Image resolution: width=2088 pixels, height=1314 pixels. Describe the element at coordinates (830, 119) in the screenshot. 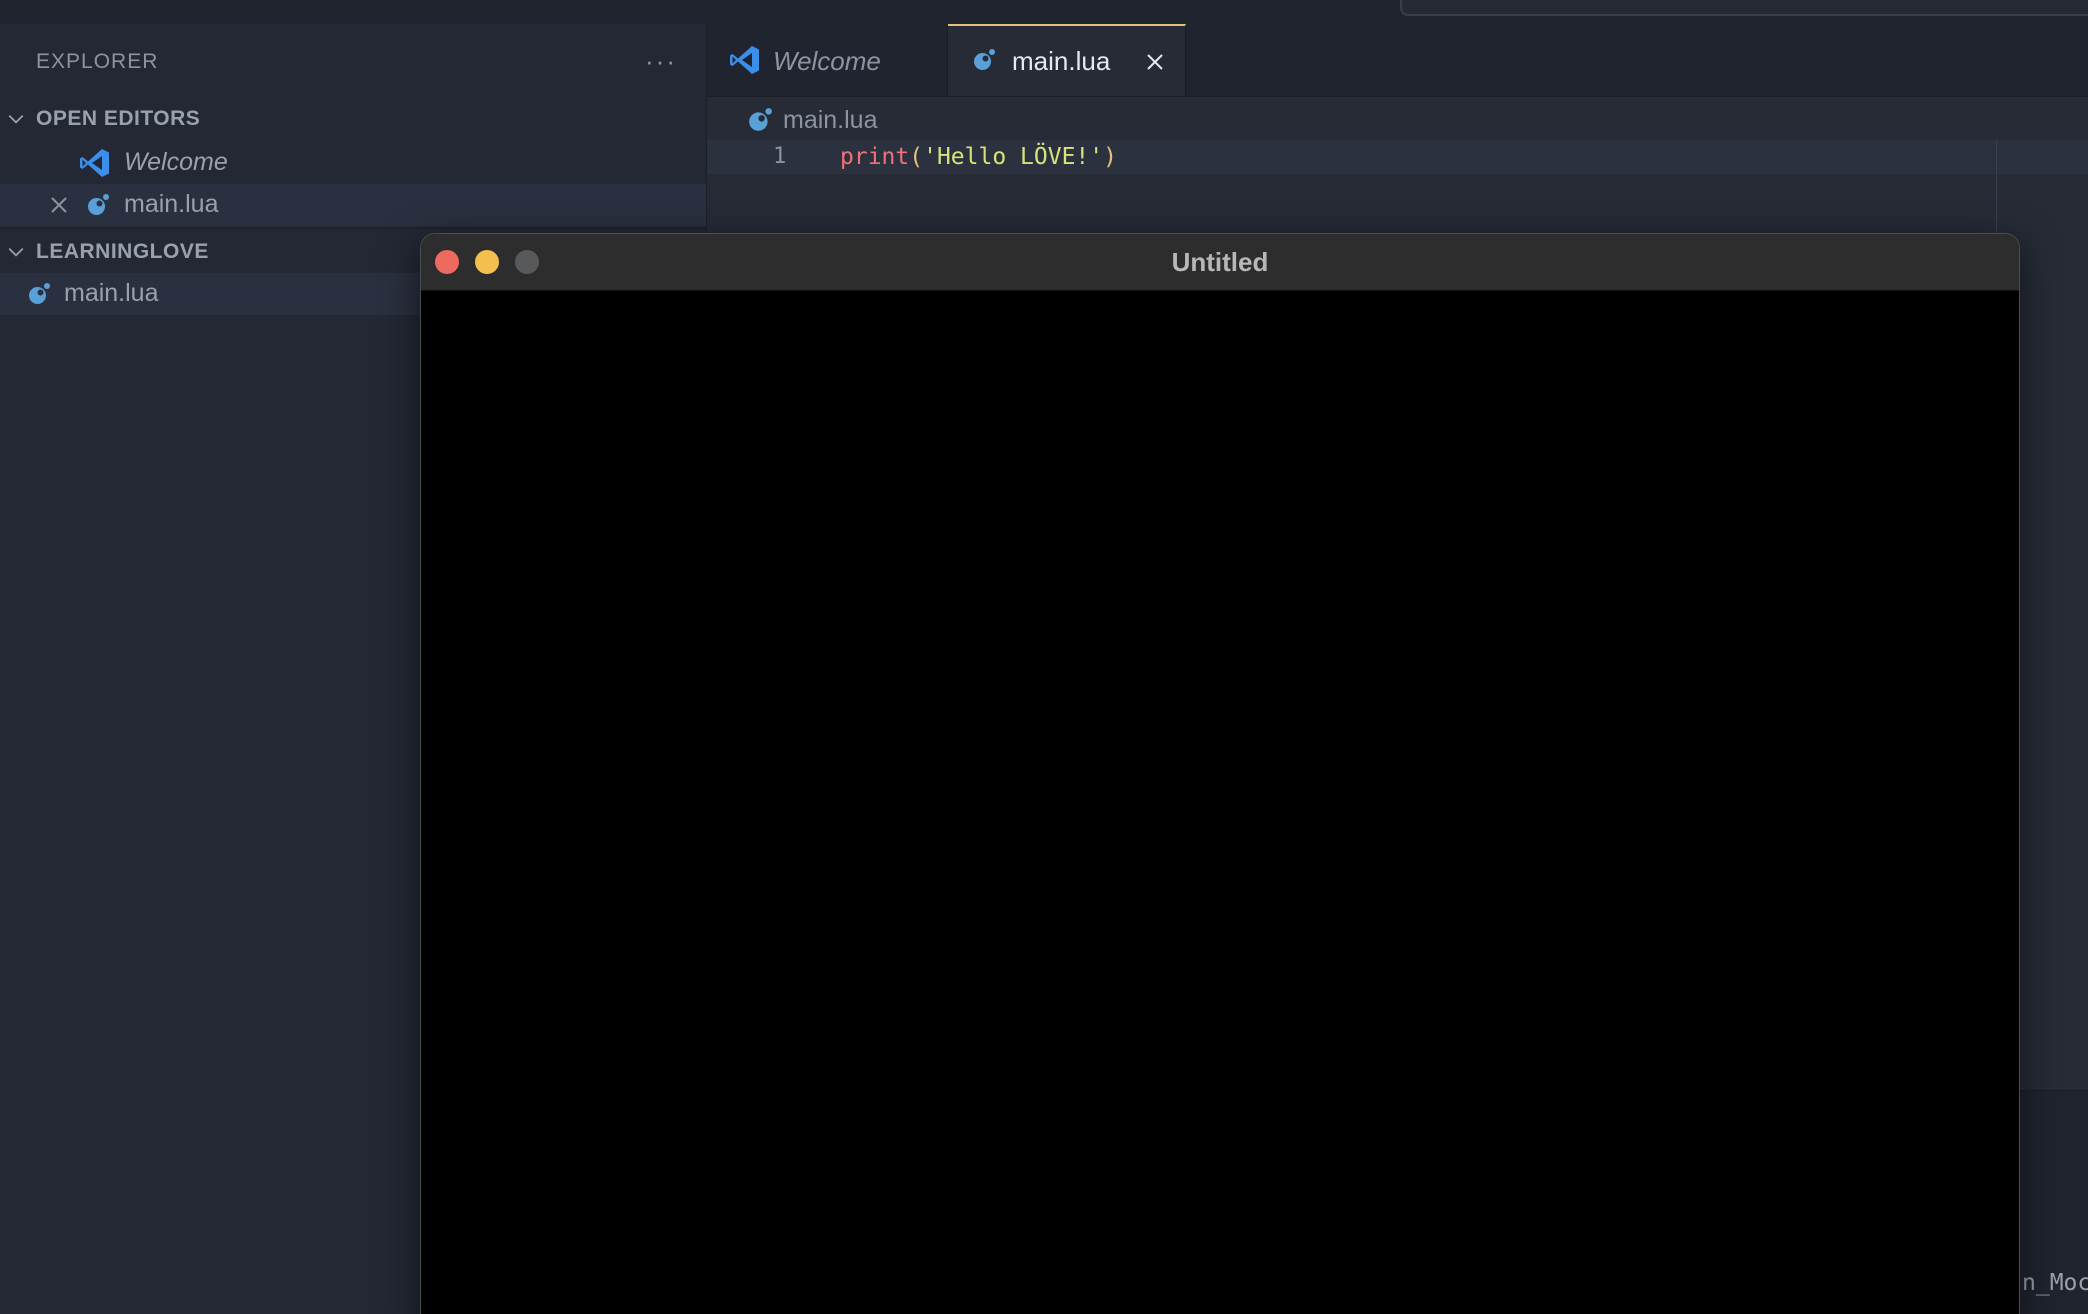

I see `breadcrumb-file: main.lua` at that location.